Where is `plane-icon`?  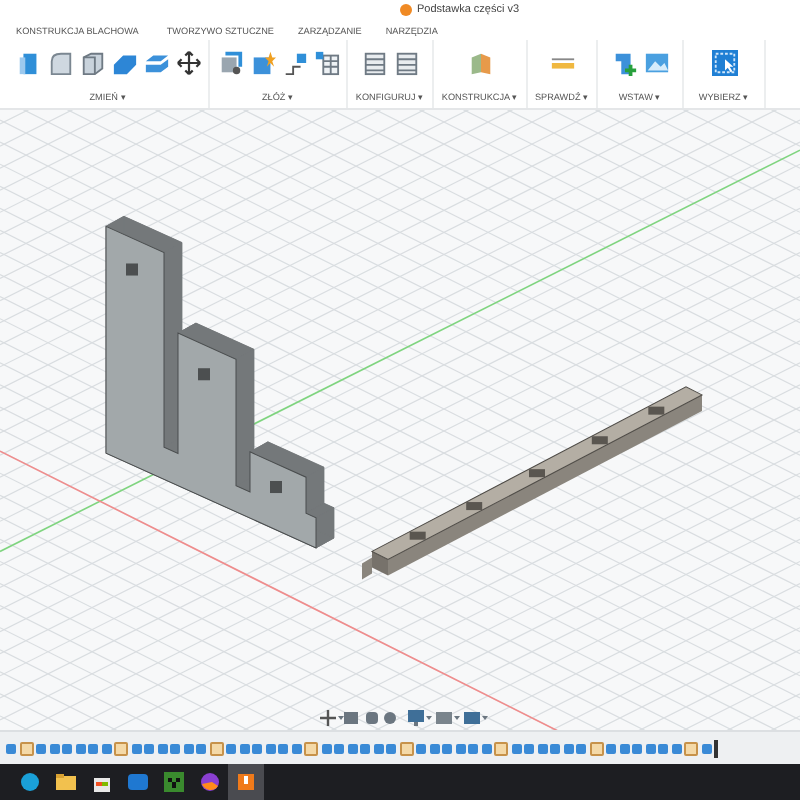
plane-icon is located at coordinates (480, 63).